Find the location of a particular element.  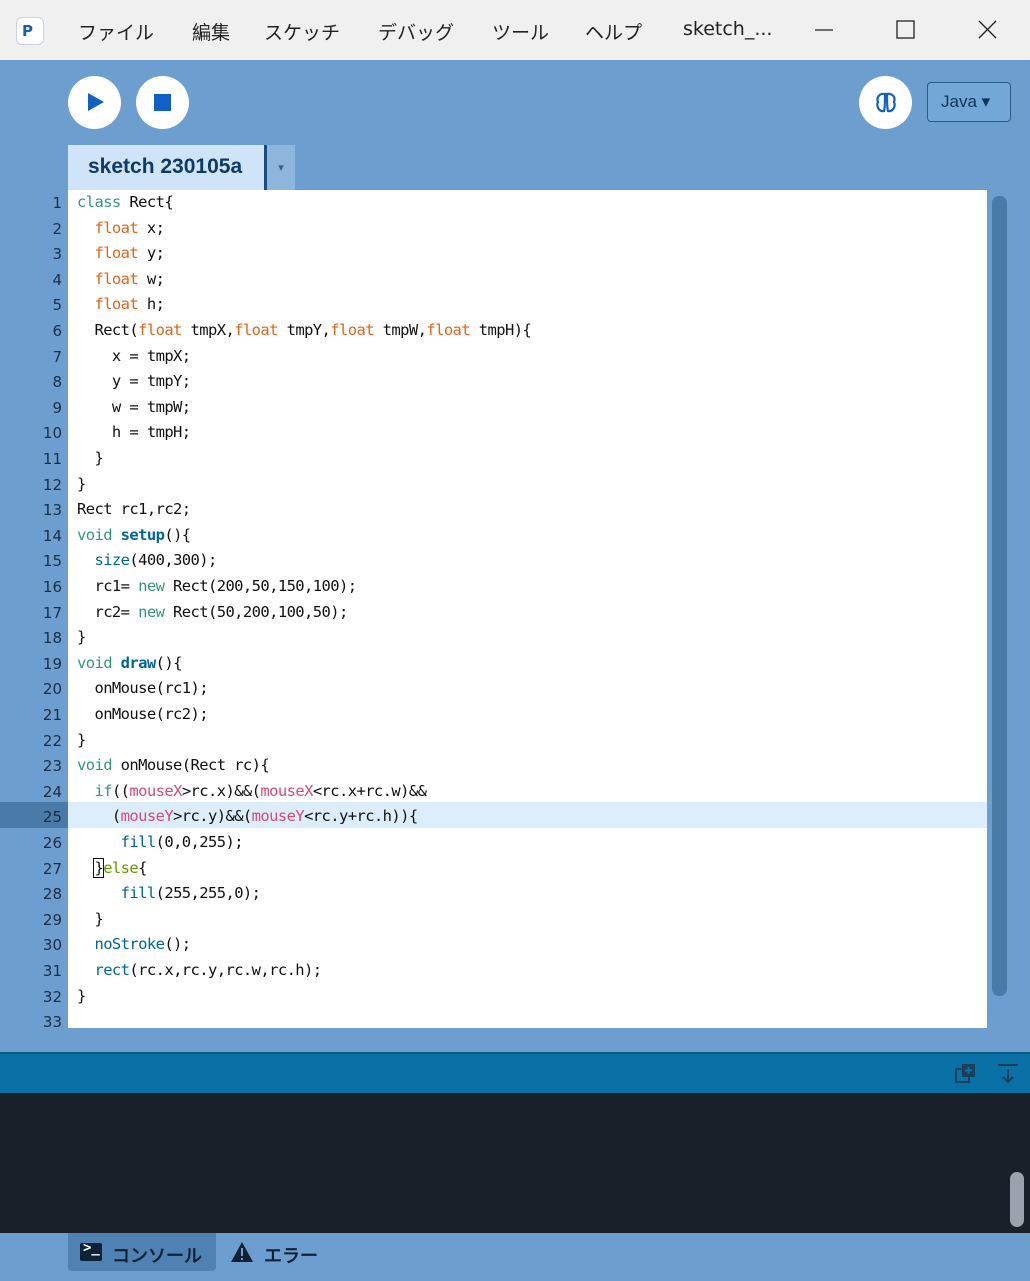

menu-help: ヘルプ is located at coordinates (613, 31).